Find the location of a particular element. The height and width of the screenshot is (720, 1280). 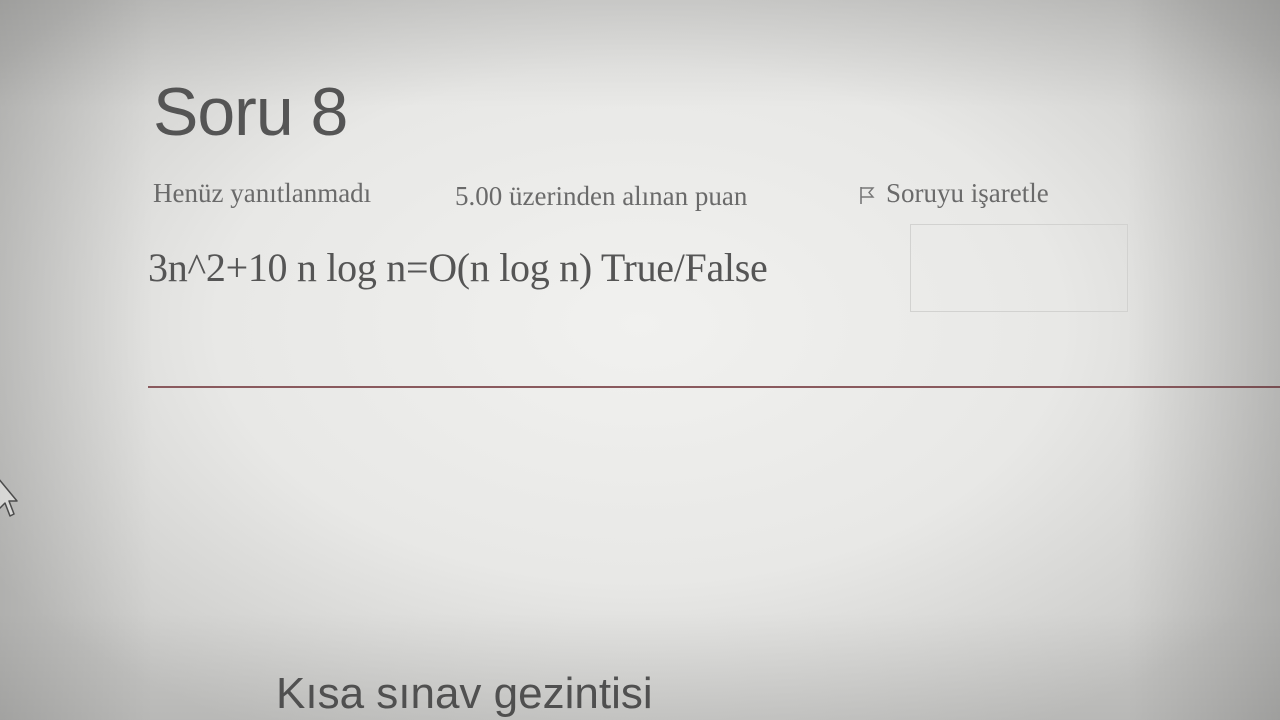

mouse-pointer-icon is located at coordinates (9, 498).